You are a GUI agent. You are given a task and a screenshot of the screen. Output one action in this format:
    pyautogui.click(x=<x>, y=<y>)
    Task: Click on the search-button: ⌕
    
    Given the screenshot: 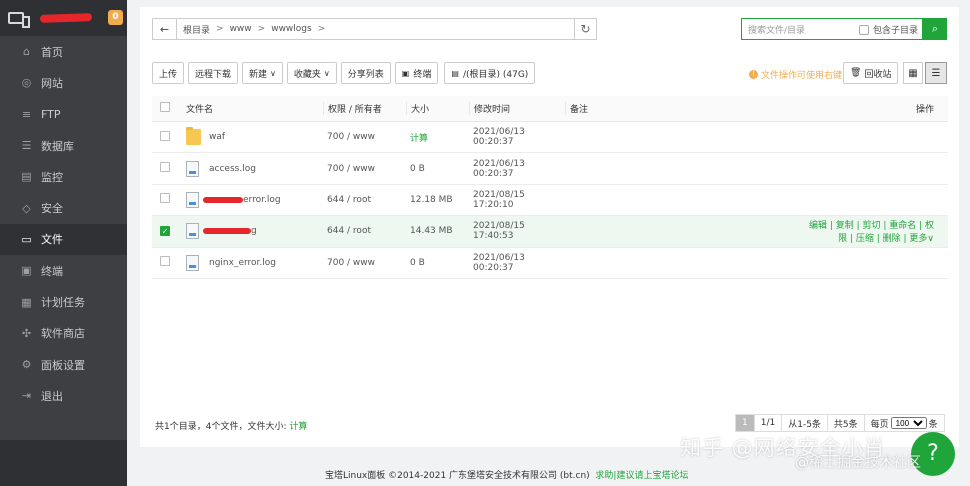 What is the action you would take?
    pyautogui.click(x=935, y=29)
    